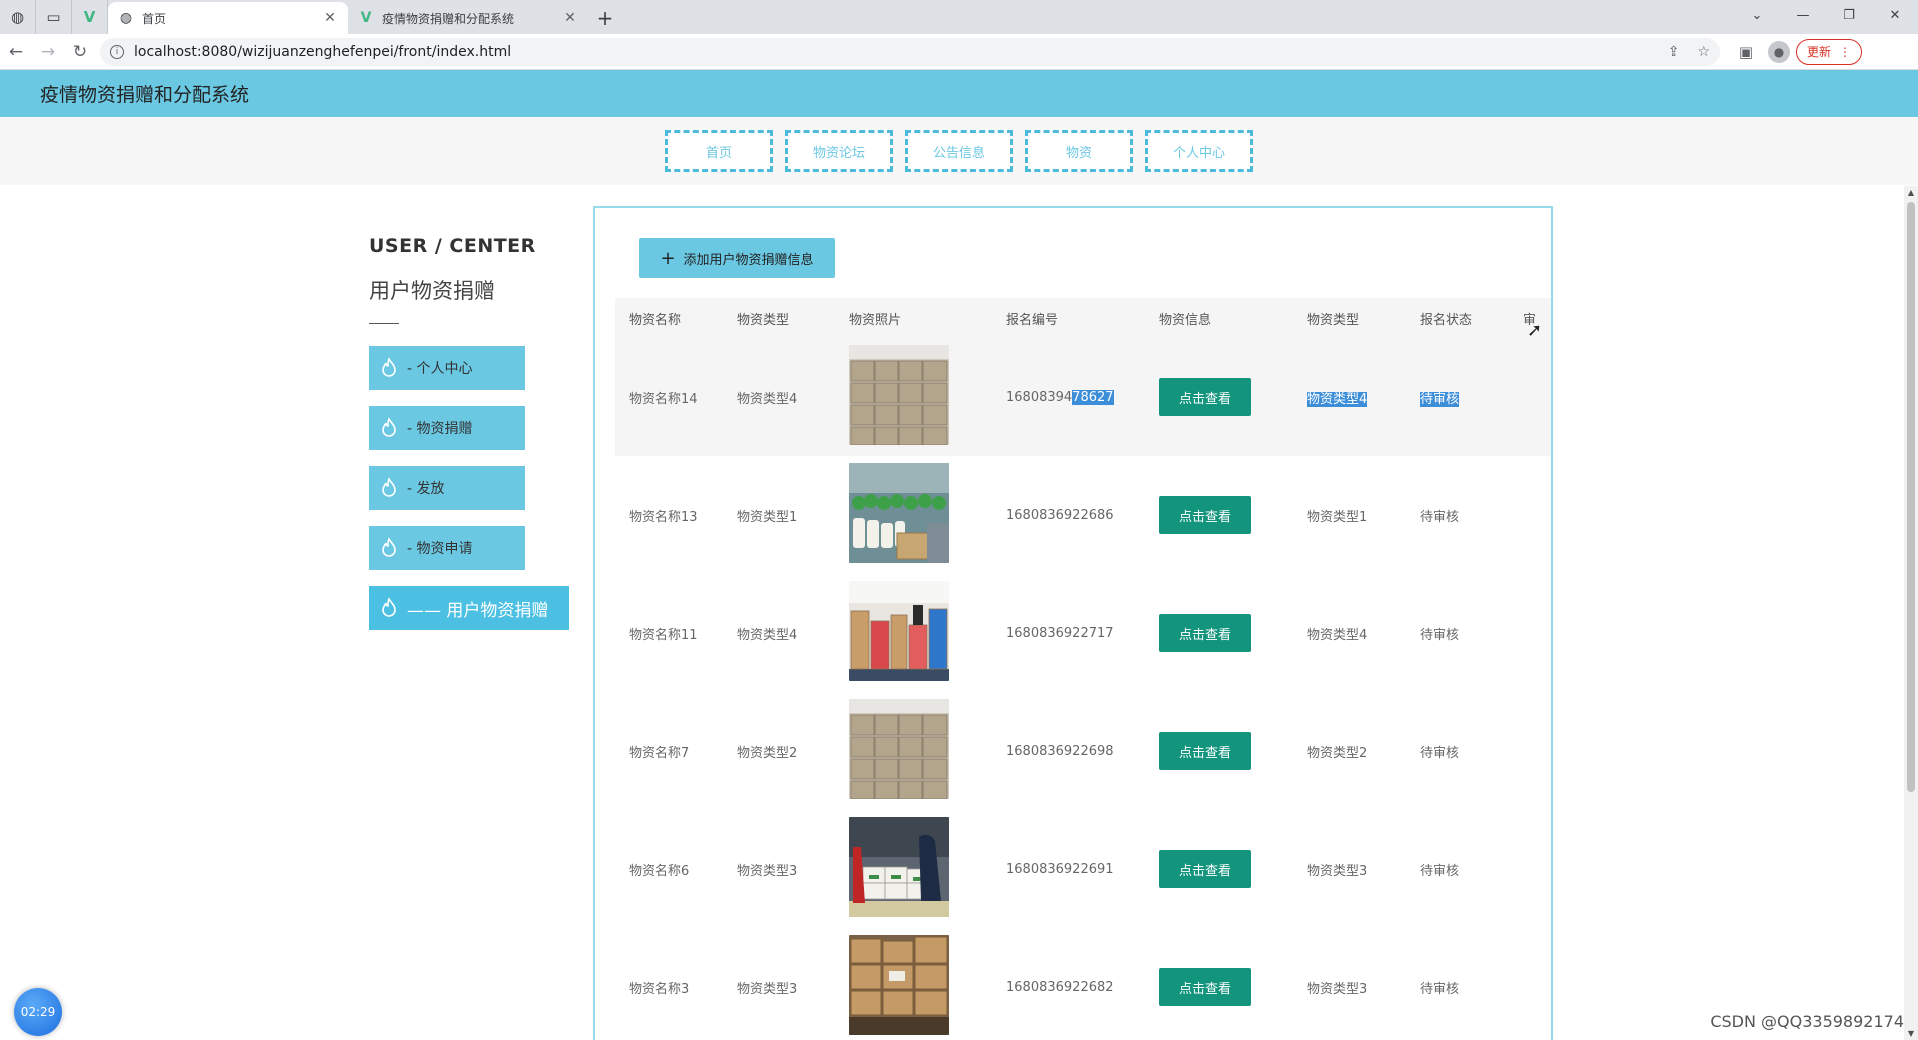  What do you see at coordinates (1060, 515) in the screenshot?
I see `cell-code: 1680836922686` at bounding box center [1060, 515].